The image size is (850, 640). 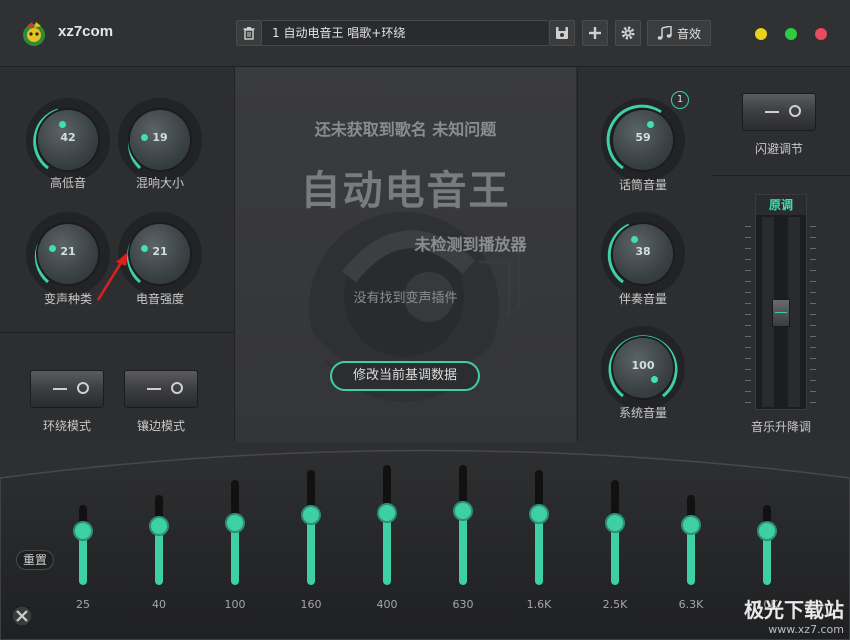 I want to click on sound-effects-label: 音效, so click(x=688, y=33).